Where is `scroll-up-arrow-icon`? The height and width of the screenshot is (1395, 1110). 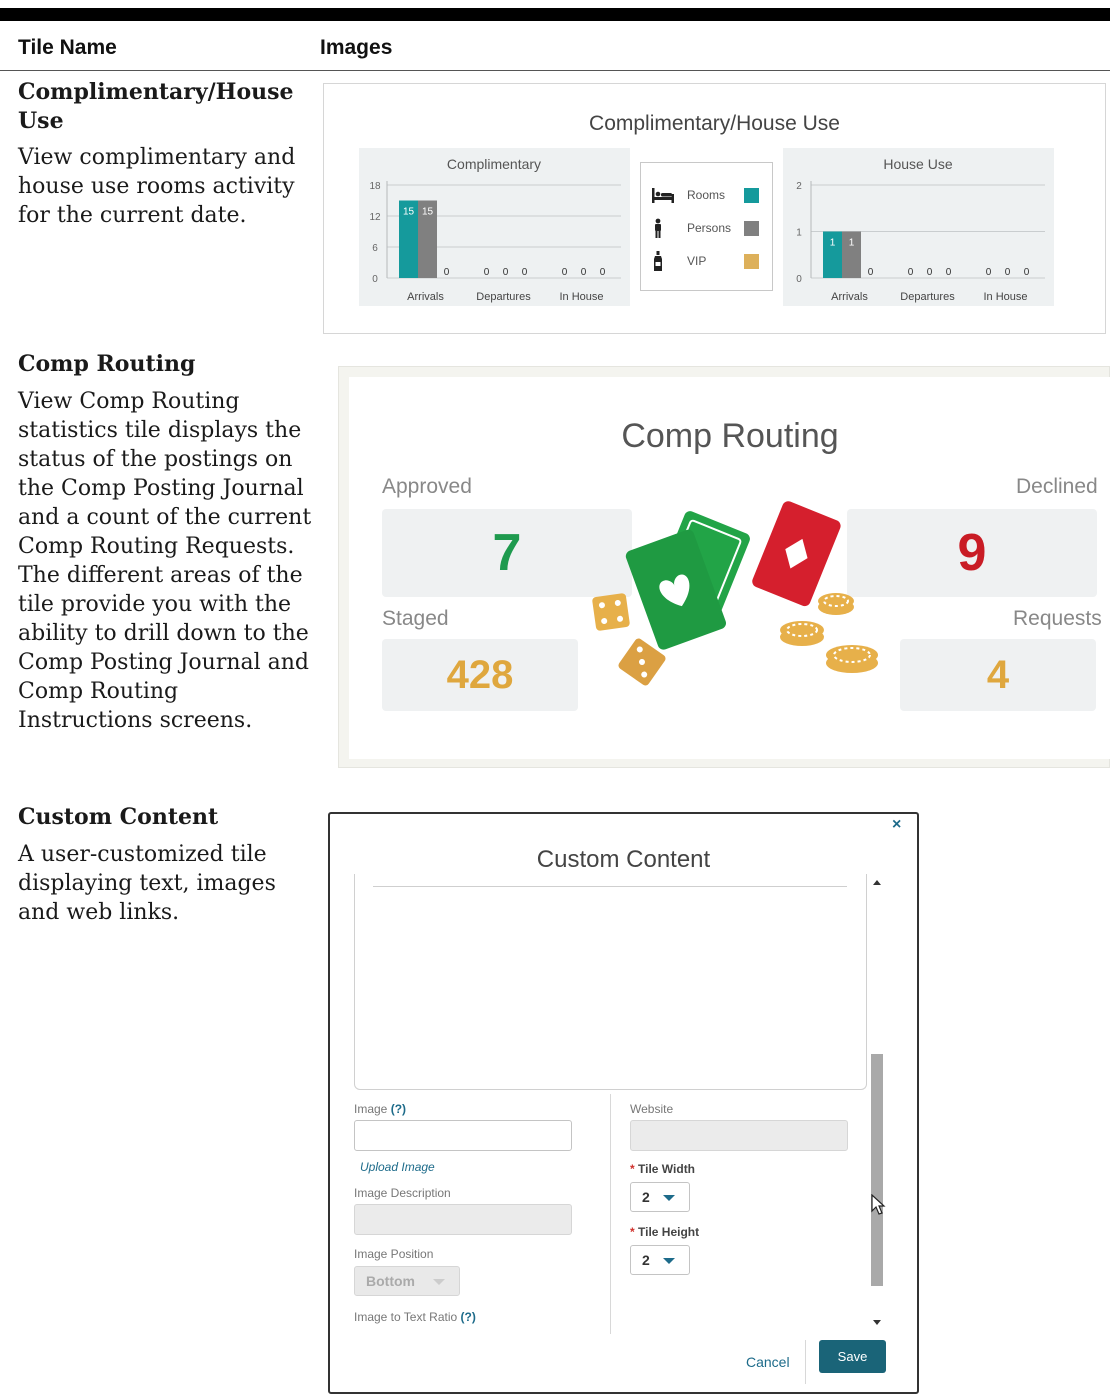 scroll-up-arrow-icon is located at coordinates (877, 882).